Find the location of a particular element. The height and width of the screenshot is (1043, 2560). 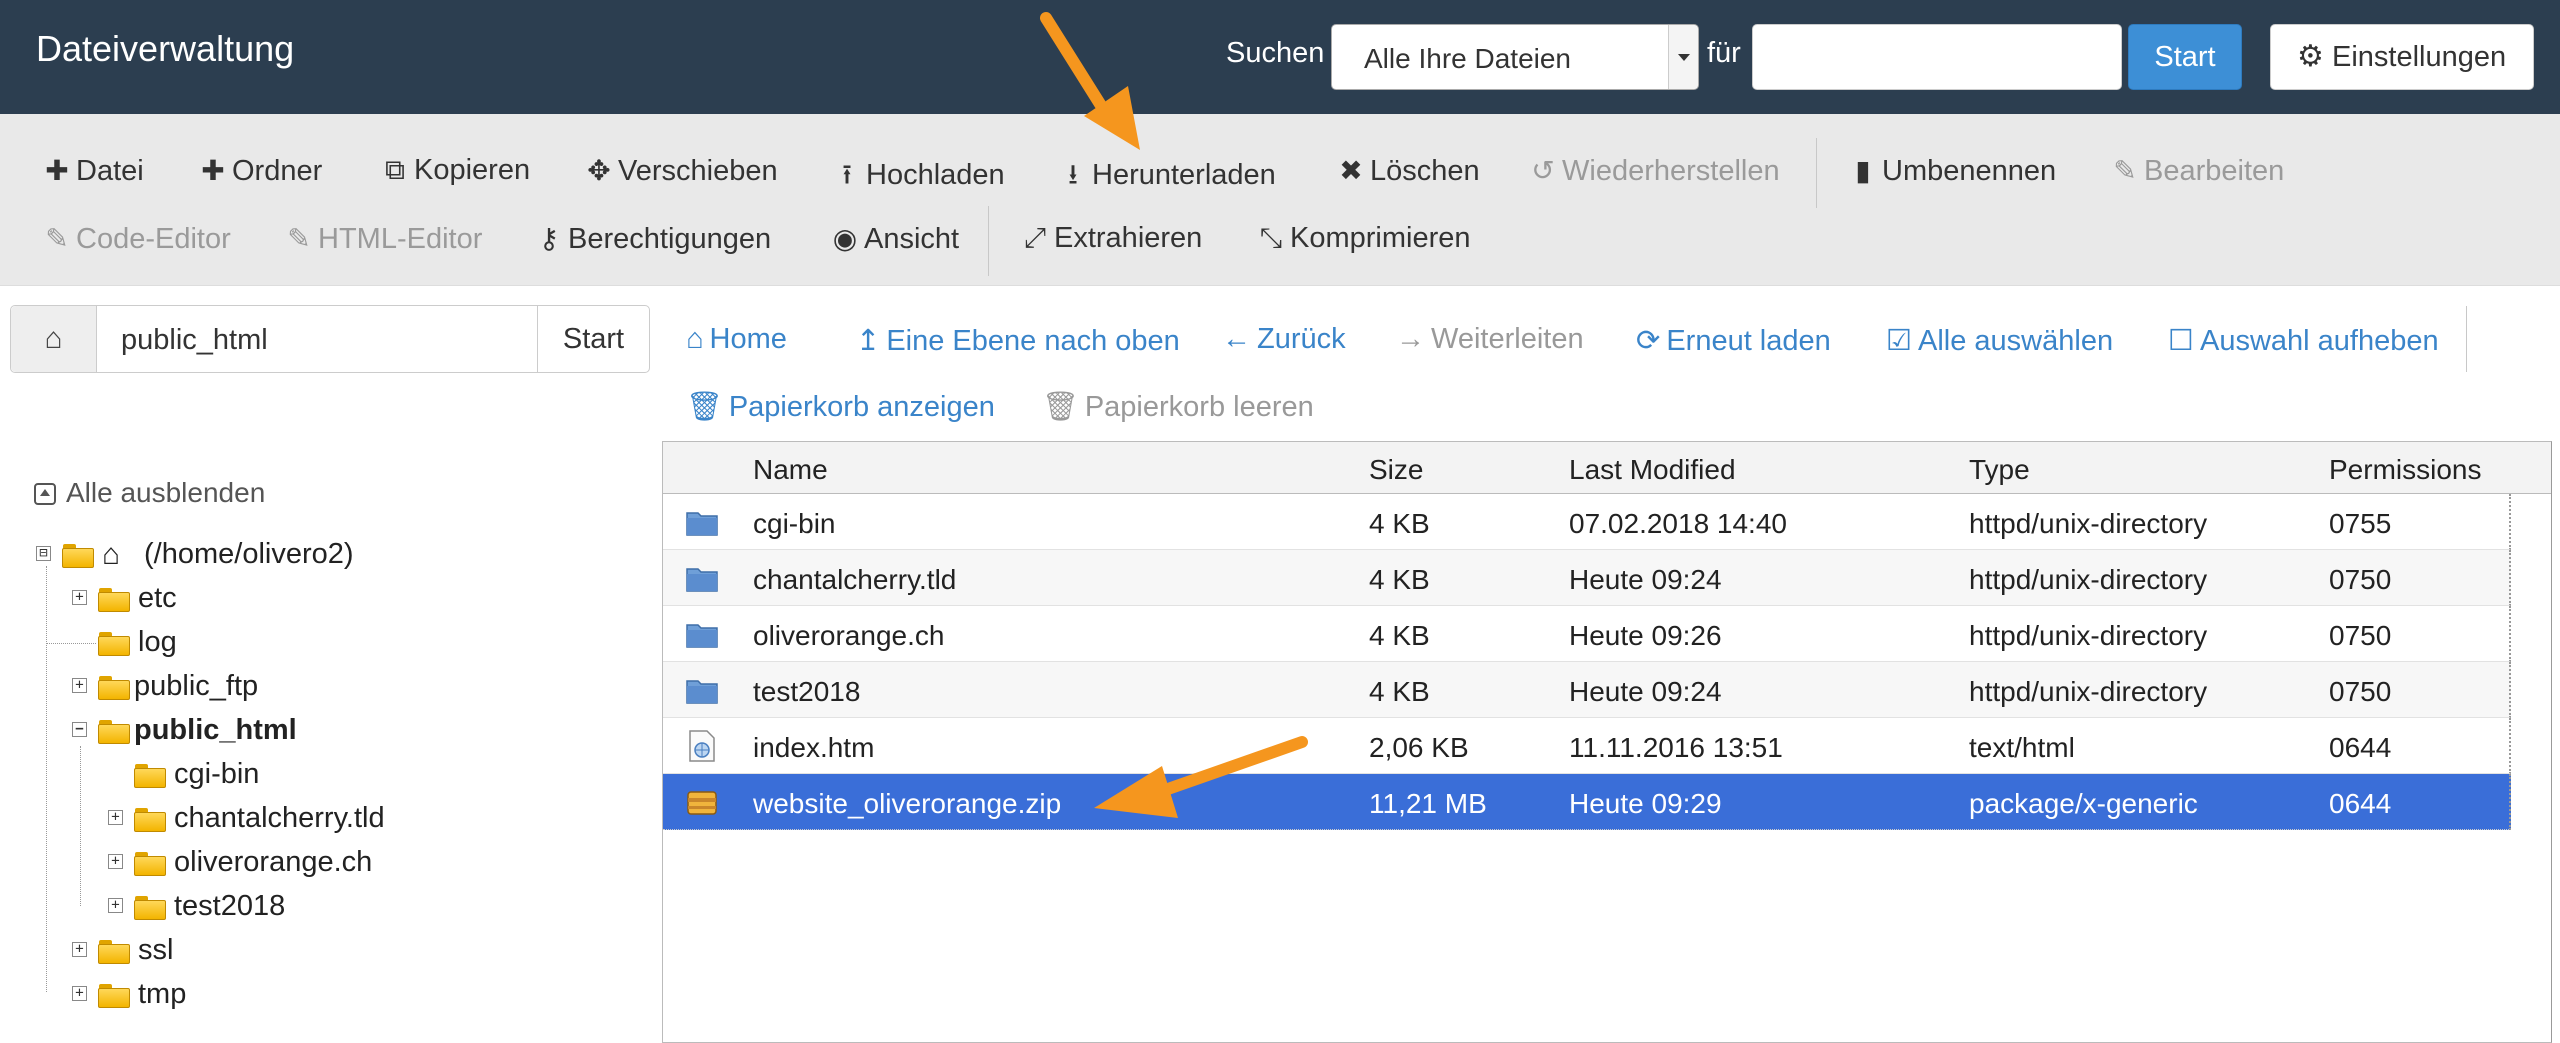

new-folder-button: ✚ Ordner is located at coordinates (260, 171).